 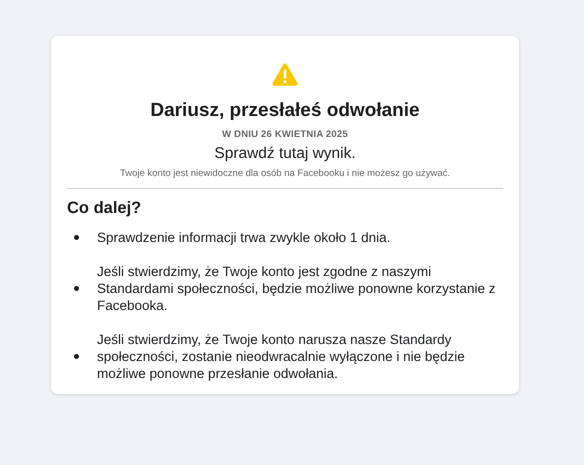 I want to click on account-notice: Twoje konto jest niewidoczne dla osób na Facebooku i nie możesz go używać., so click(x=285, y=173).